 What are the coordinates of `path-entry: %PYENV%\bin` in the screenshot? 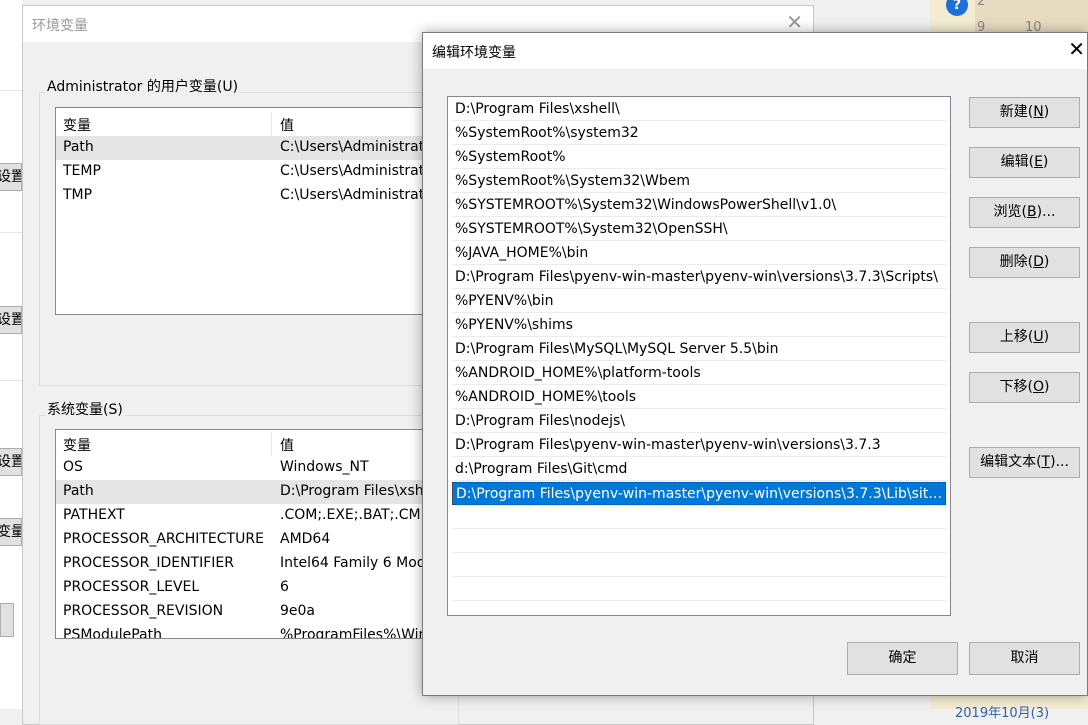 It's located at (699, 301).